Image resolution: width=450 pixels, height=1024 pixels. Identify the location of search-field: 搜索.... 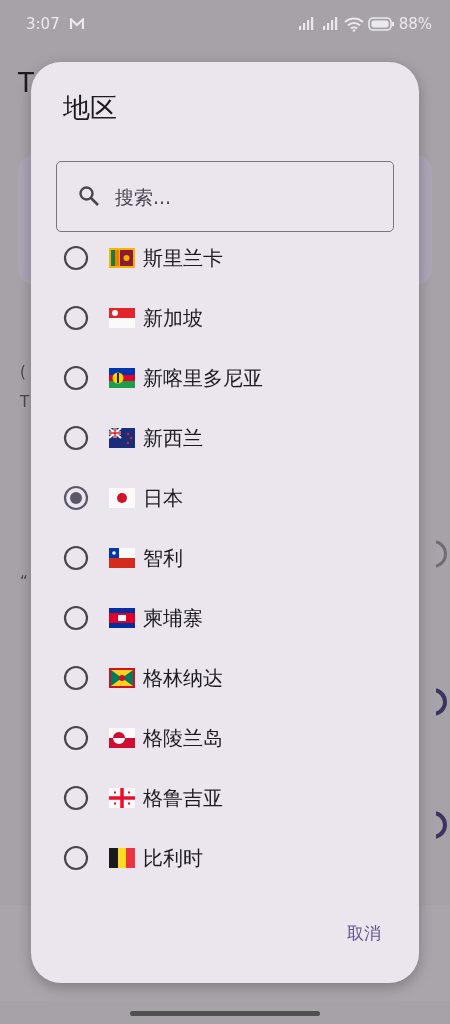
(225, 196).